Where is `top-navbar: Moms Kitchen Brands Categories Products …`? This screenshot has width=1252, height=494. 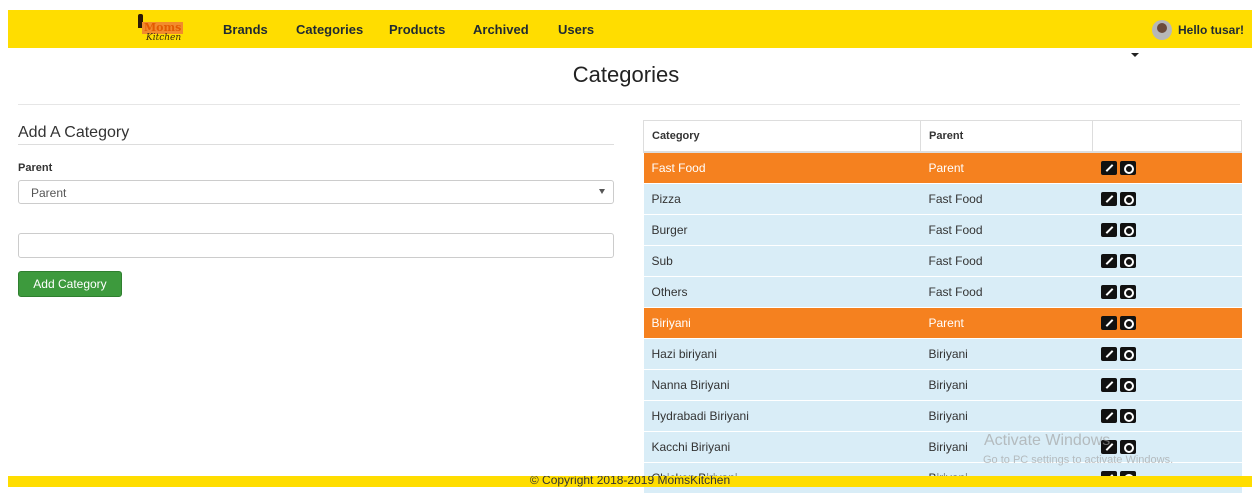 top-navbar: Moms Kitchen Brands Categories Products … is located at coordinates (630, 29).